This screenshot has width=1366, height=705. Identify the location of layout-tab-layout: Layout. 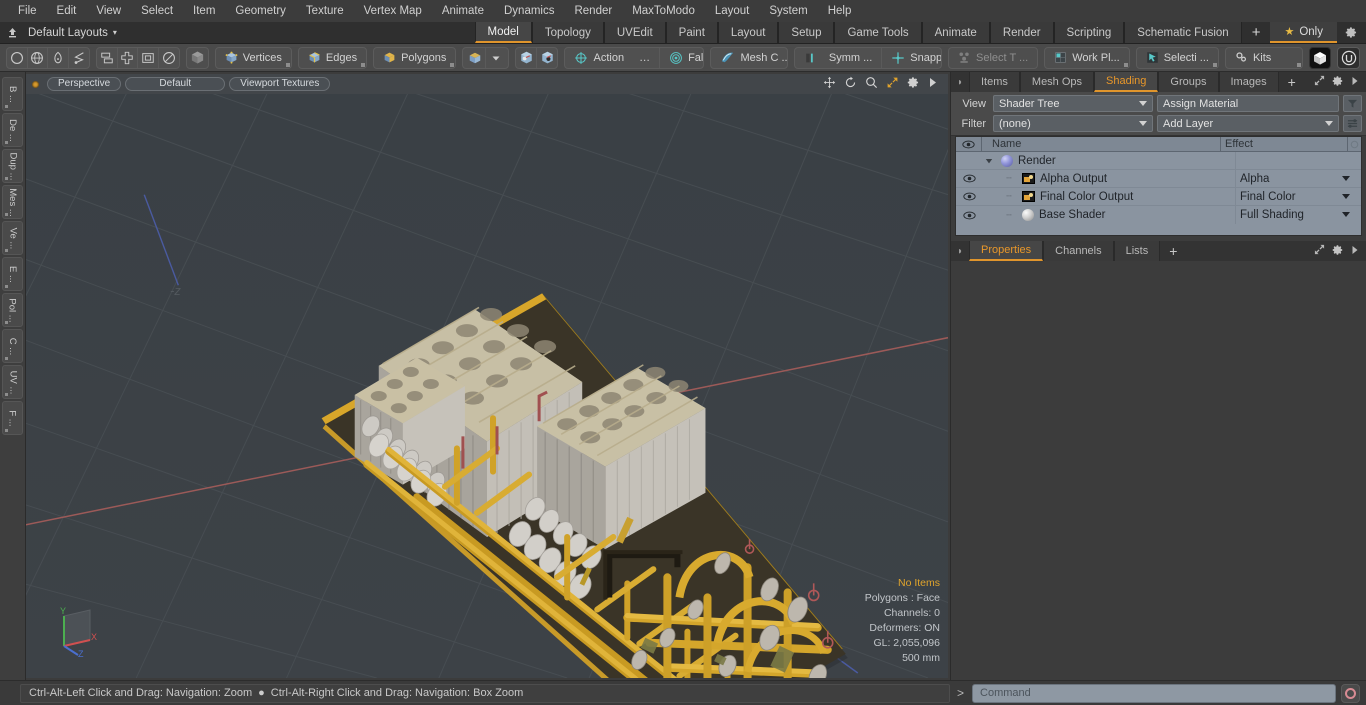
(748, 32).